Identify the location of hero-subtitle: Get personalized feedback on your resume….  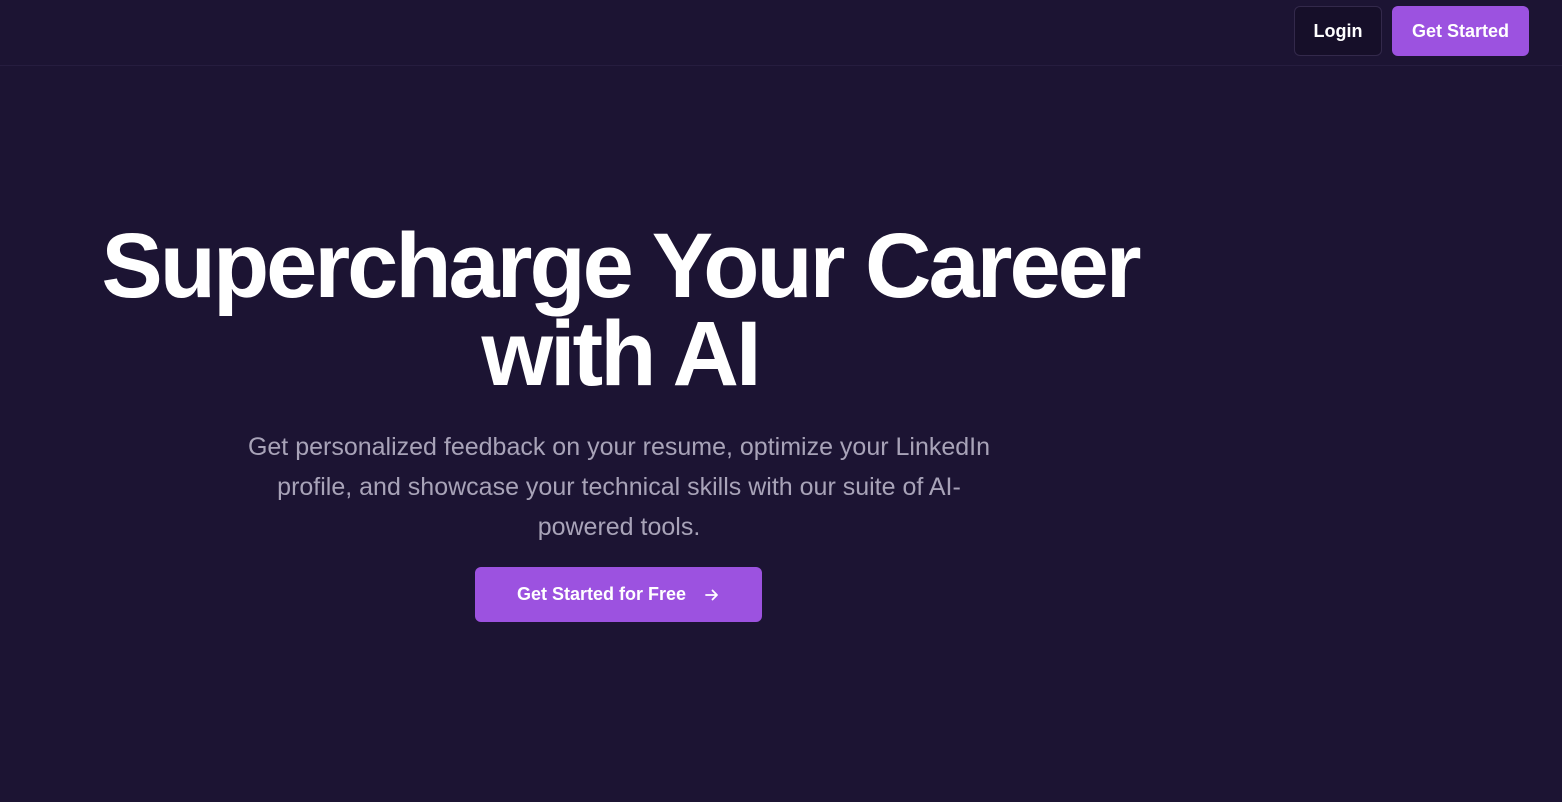
(619, 487).